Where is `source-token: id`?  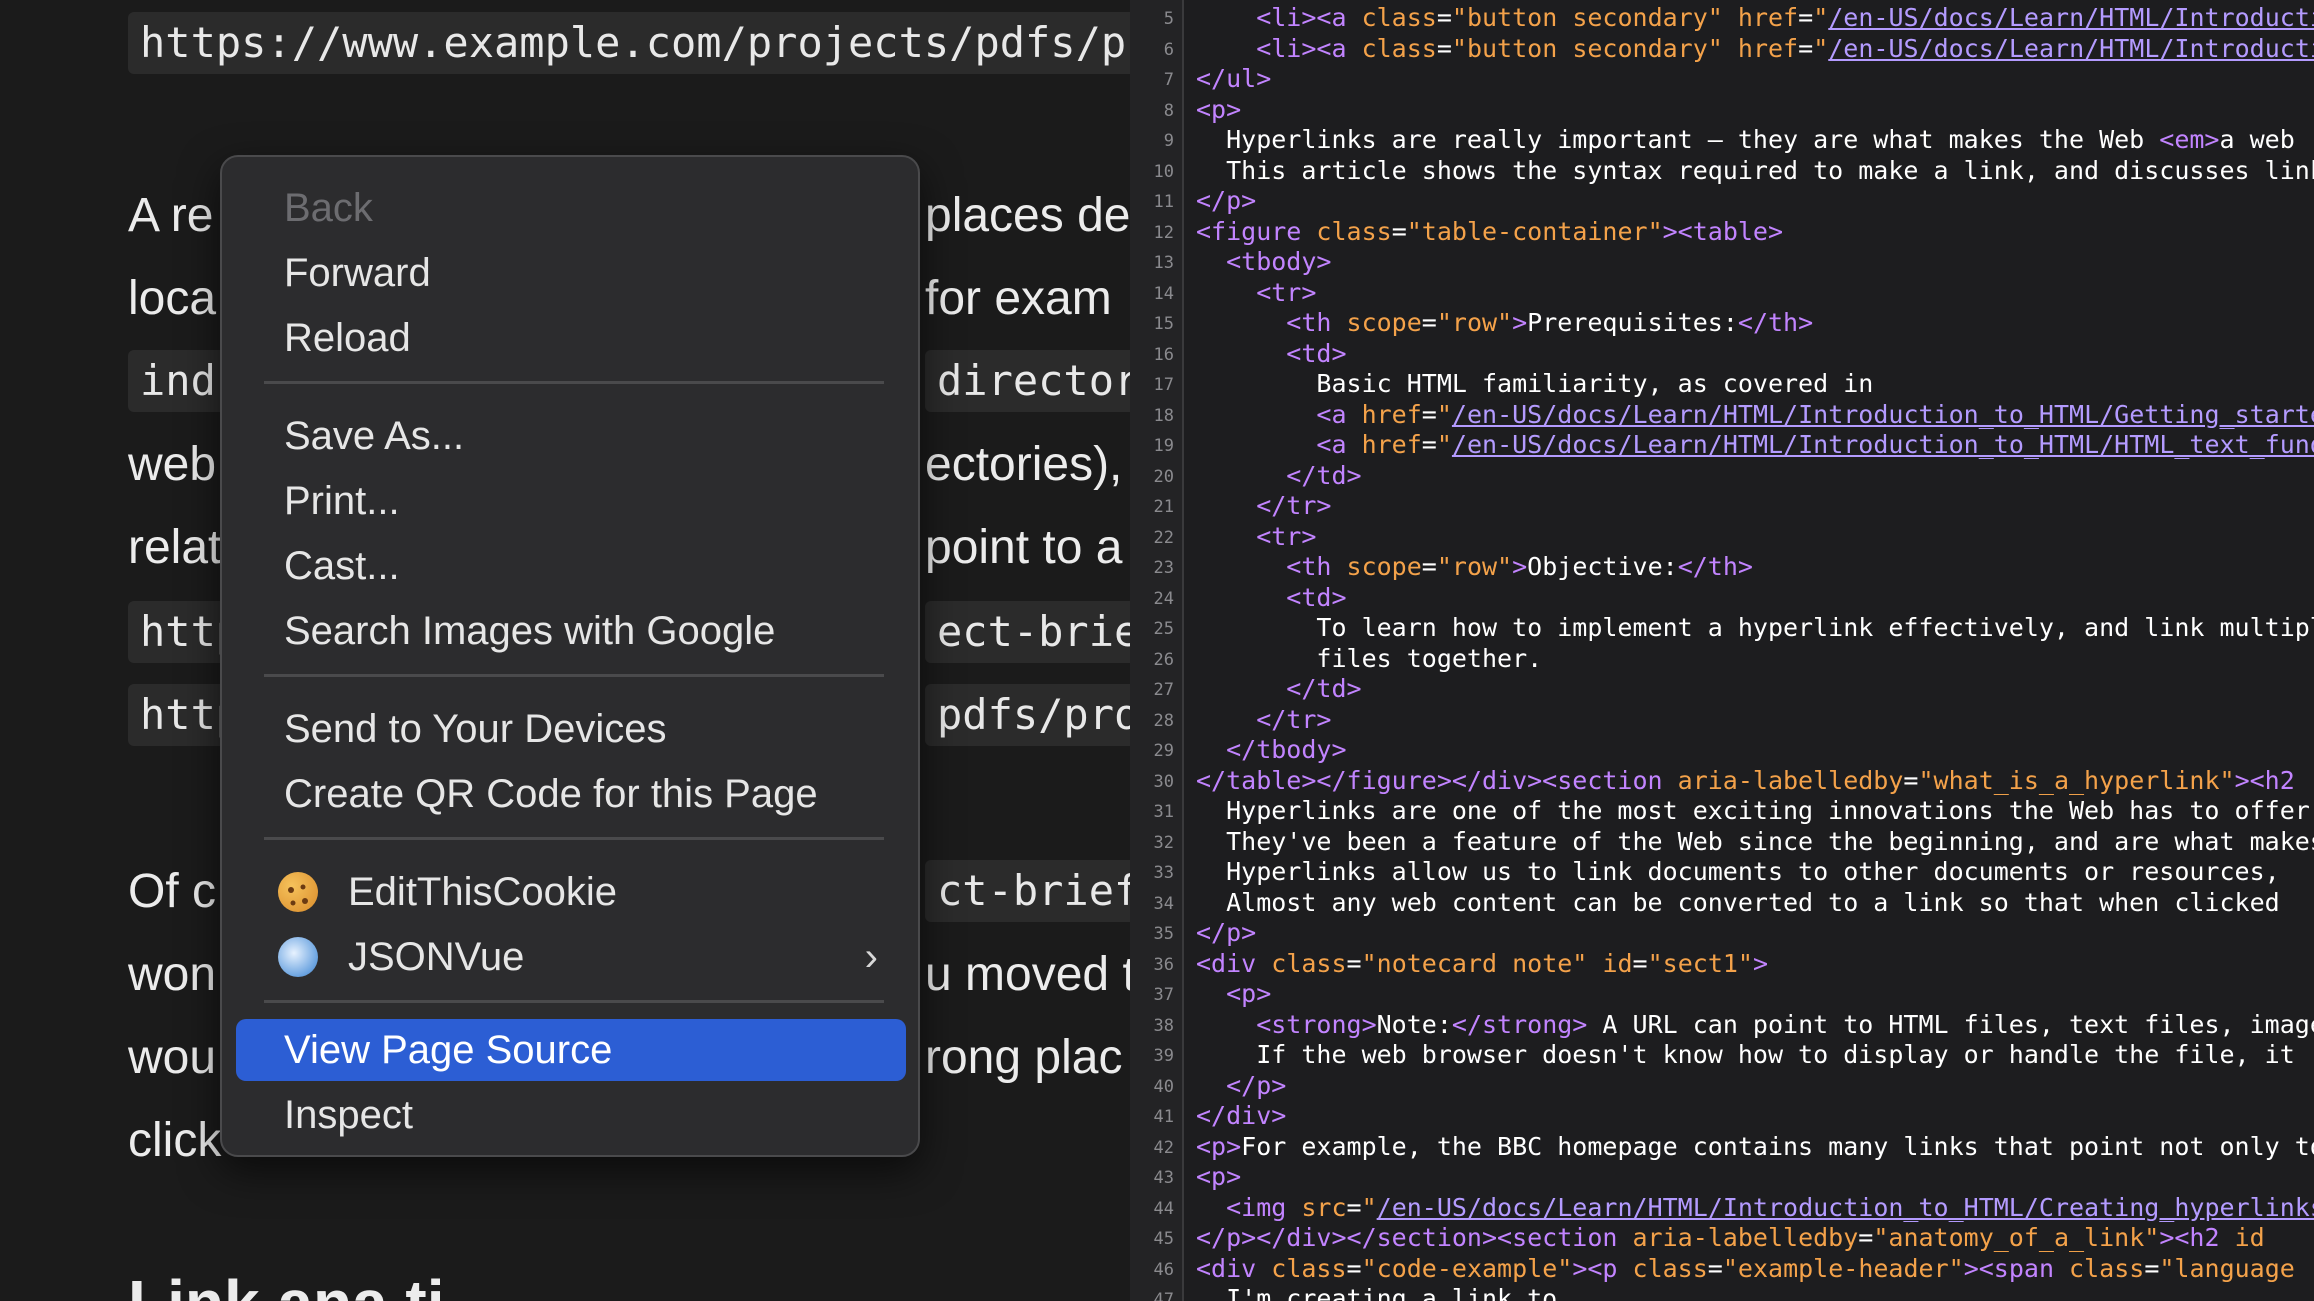 source-token: id is located at coordinates (2249, 1237).